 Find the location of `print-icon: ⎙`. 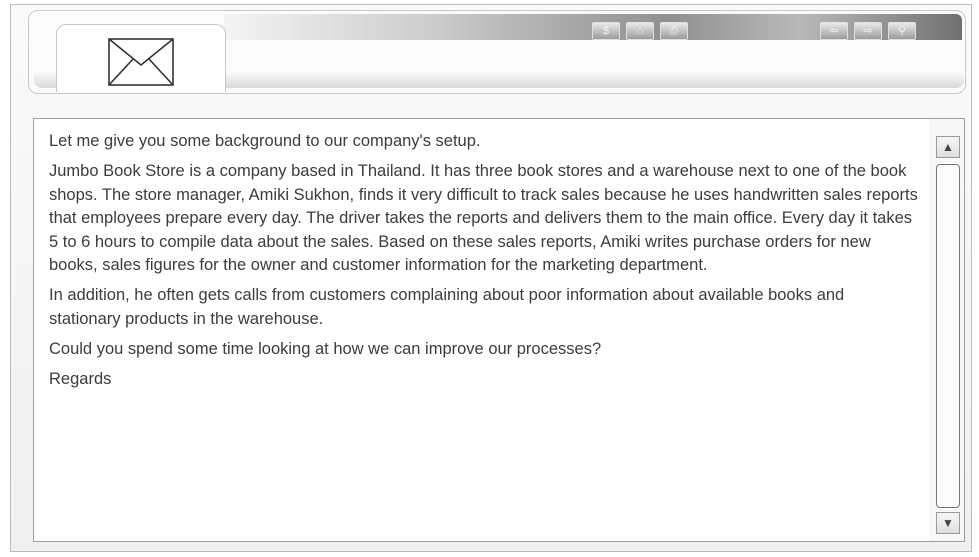

print-icon: ⎙ is located at coordinates (674, 31).